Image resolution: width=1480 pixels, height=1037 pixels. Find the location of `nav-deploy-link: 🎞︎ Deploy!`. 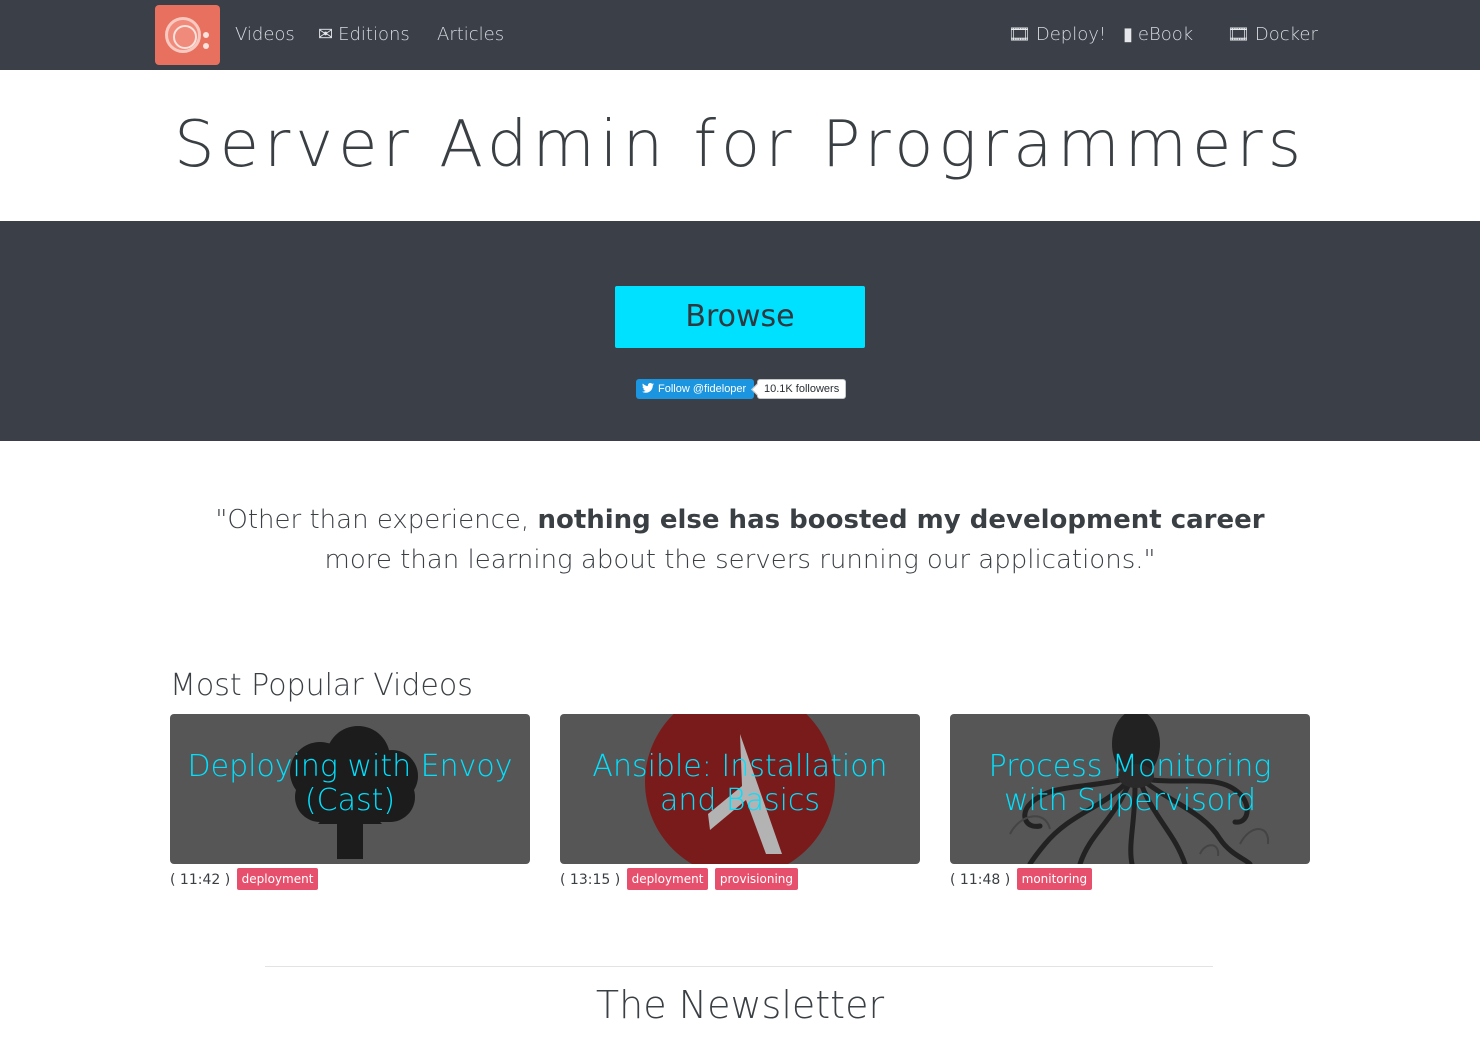

nav-deploy-link: 🎞︎ Deploy! is located at coordinates (1057, 35).